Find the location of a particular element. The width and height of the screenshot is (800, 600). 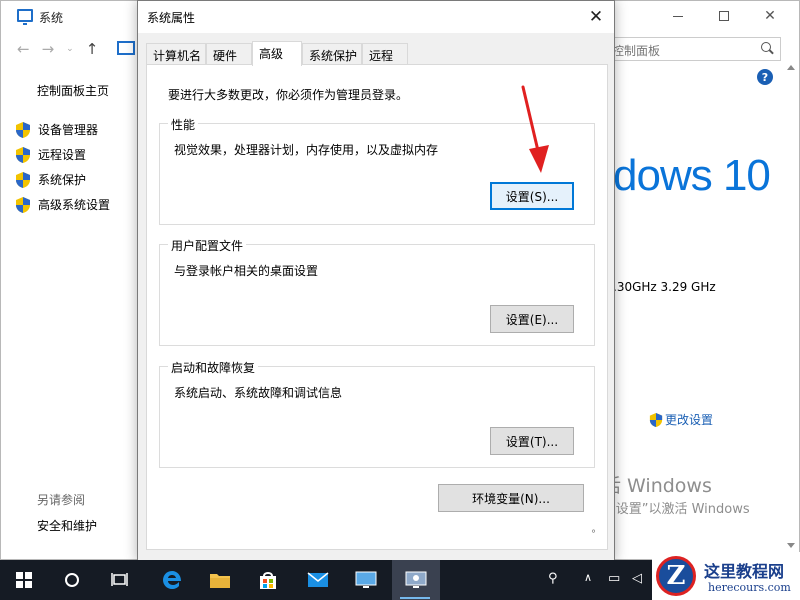

minimize-button is located at coordinates (678, 16).